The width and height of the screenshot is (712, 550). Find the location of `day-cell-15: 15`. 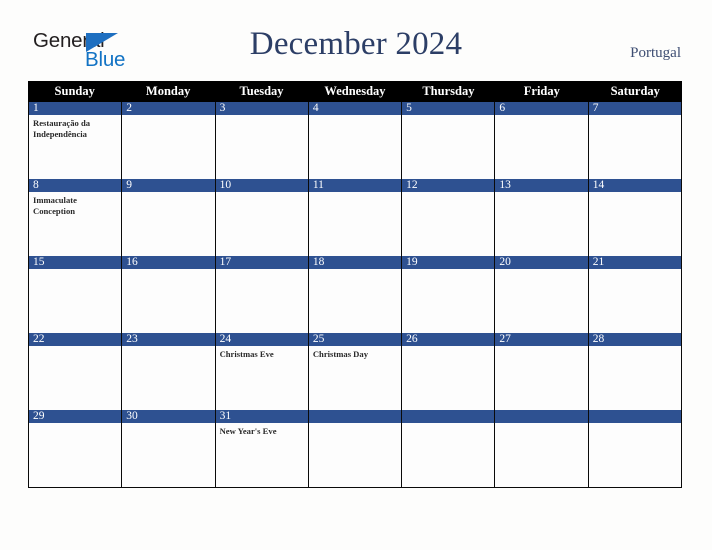

day-cell-15: 15 is located at coordinates (76, 294).